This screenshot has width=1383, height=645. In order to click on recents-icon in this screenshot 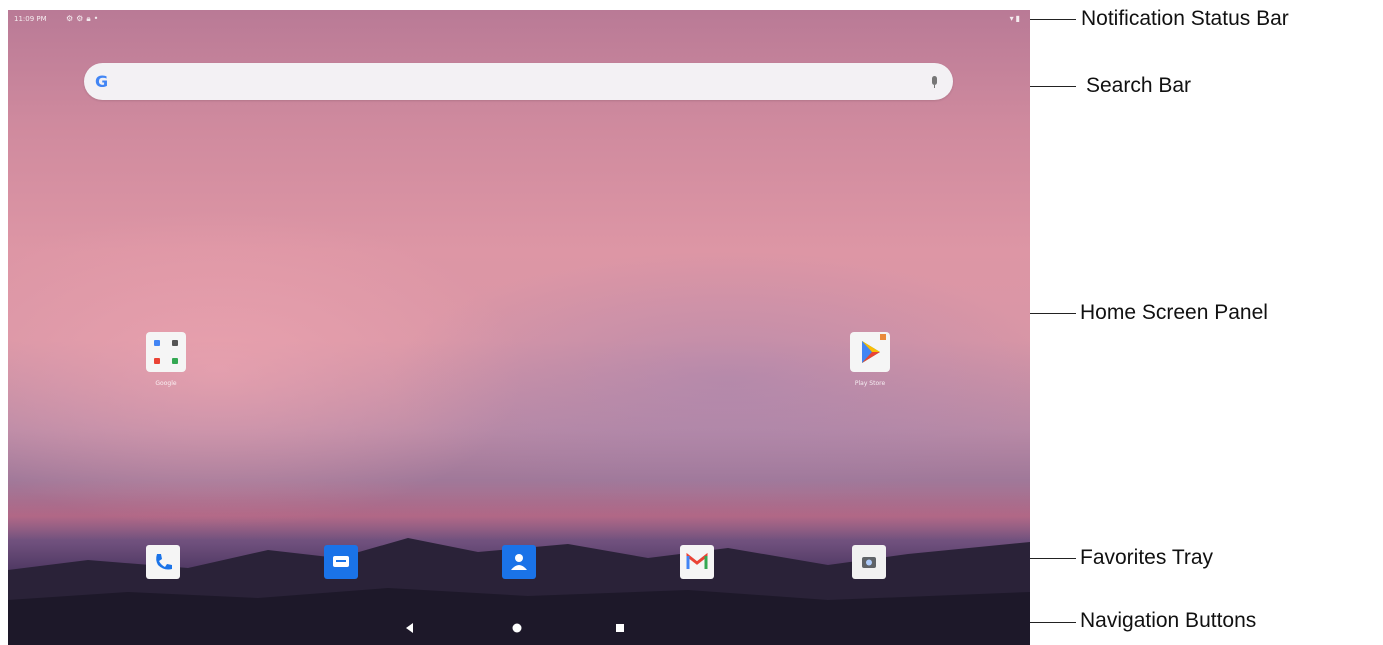, I will do `click(620, 628)`.